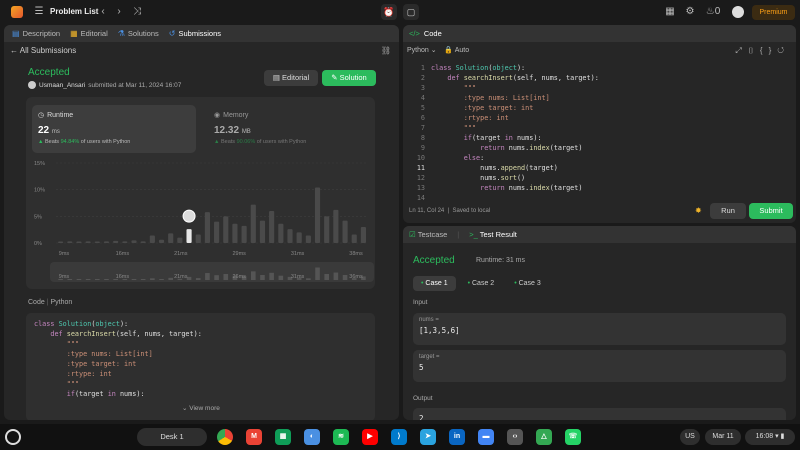  Describe the element at coordinates (64, 254) in the screenshot. I see `x-tick-label: 9ms` at that location.